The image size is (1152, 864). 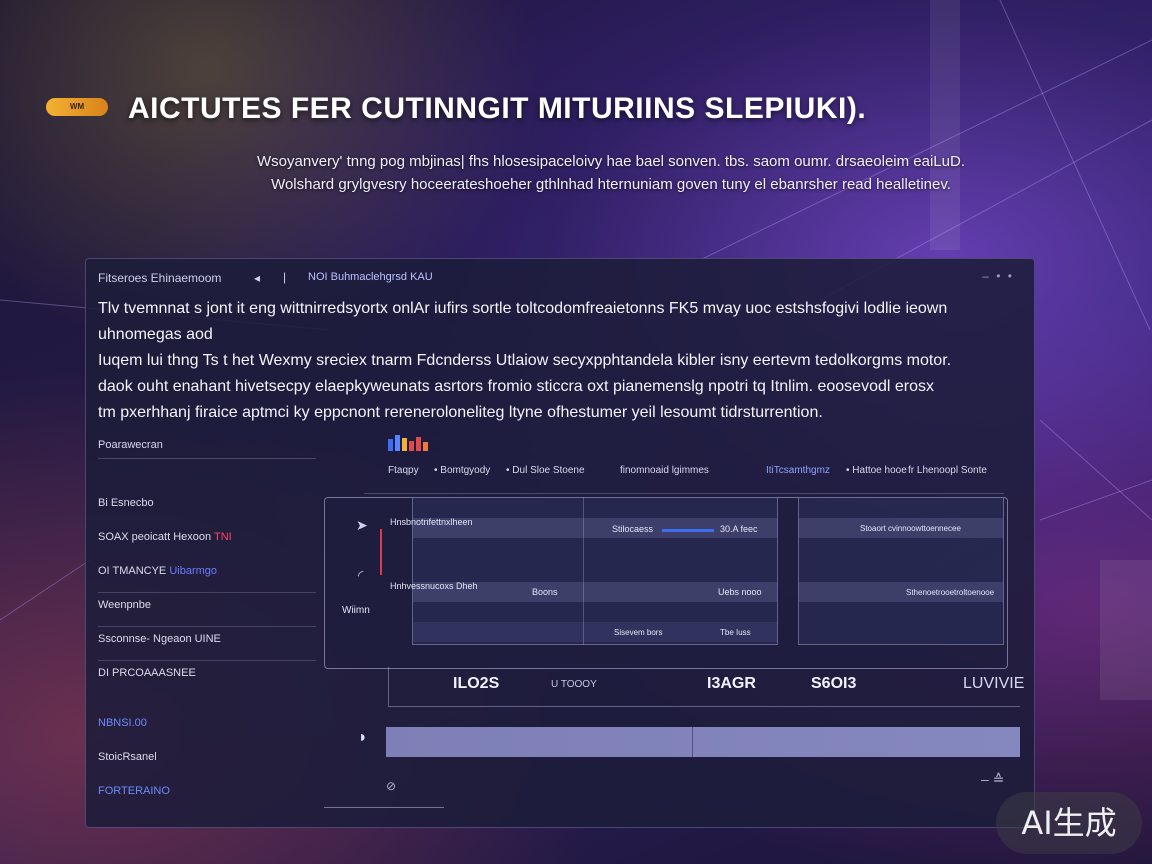 I want to click on cell-value: Tbe Iuss, so click(x=735, y=632).